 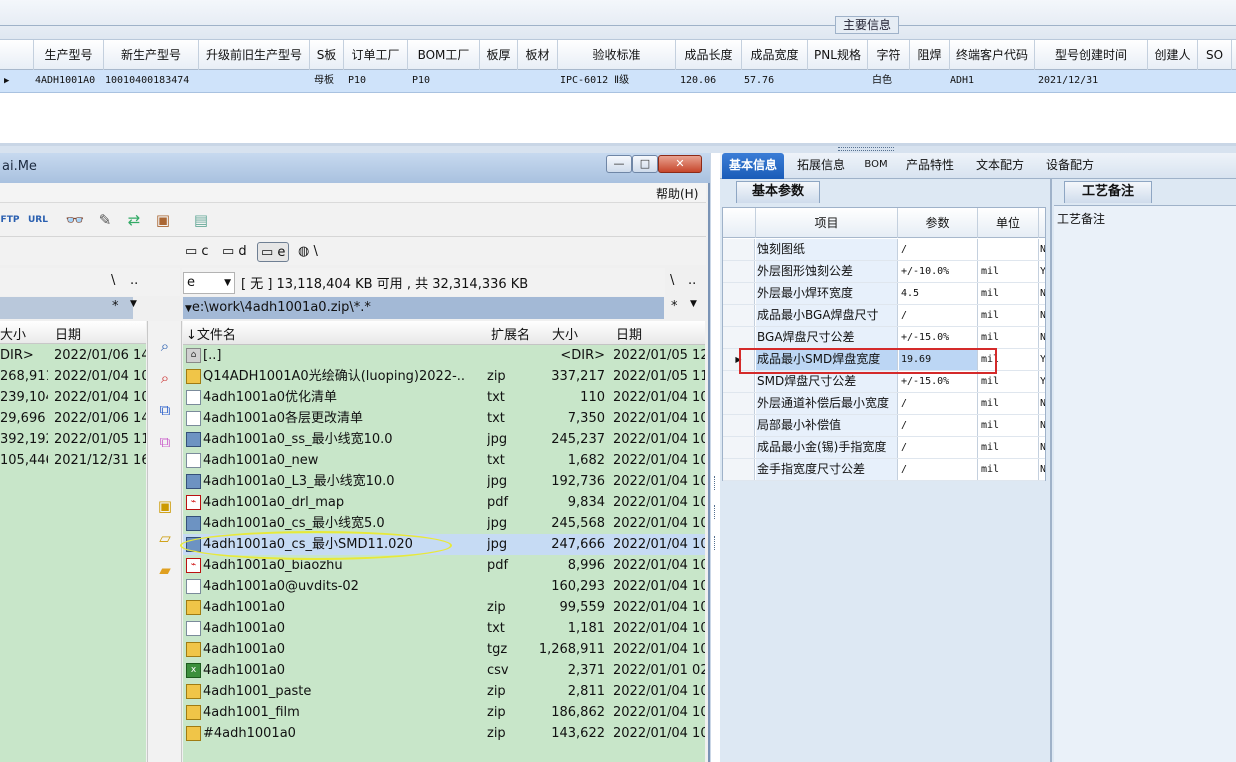 I want to click on grid-col-header: 字符, so click(x=889, y=55).